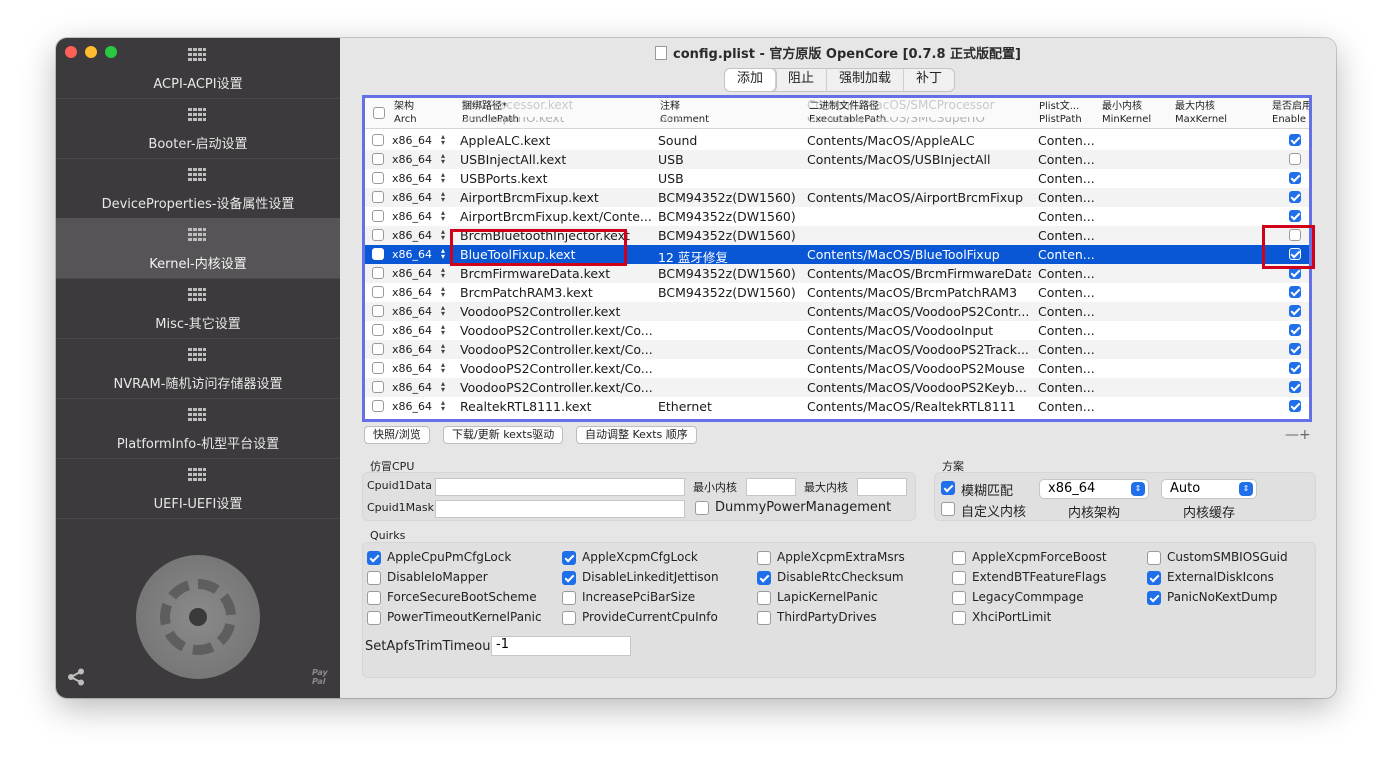 The height and width of the screenshot is (772, 1392). I want to click on sidebar-item-0: ACPI-ACPI设置, so click(198, 68).